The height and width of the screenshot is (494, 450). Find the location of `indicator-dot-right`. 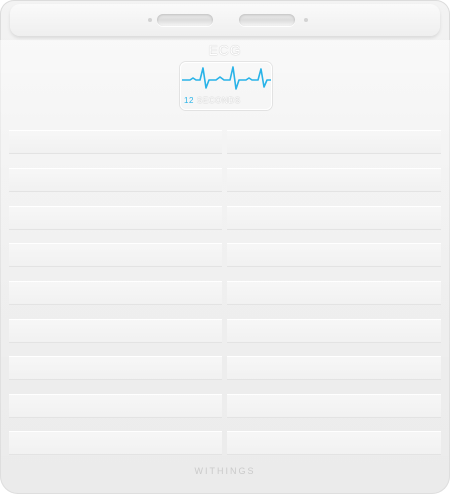

indicator-dot-right is located at coordinates (306, 20).